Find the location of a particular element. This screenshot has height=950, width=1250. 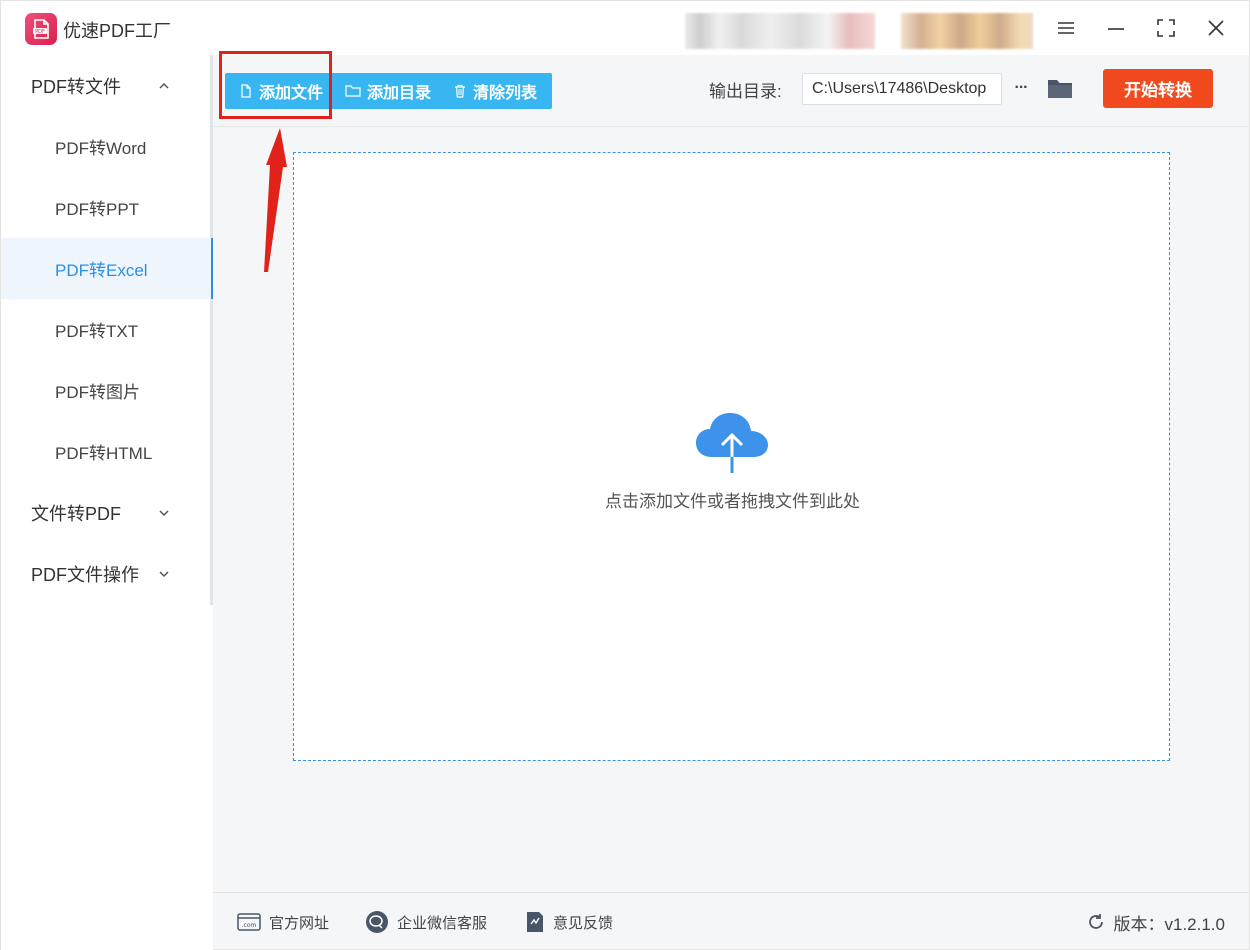

sidebar-item-label: PDF转Excel is located at coordinates (101, 270).